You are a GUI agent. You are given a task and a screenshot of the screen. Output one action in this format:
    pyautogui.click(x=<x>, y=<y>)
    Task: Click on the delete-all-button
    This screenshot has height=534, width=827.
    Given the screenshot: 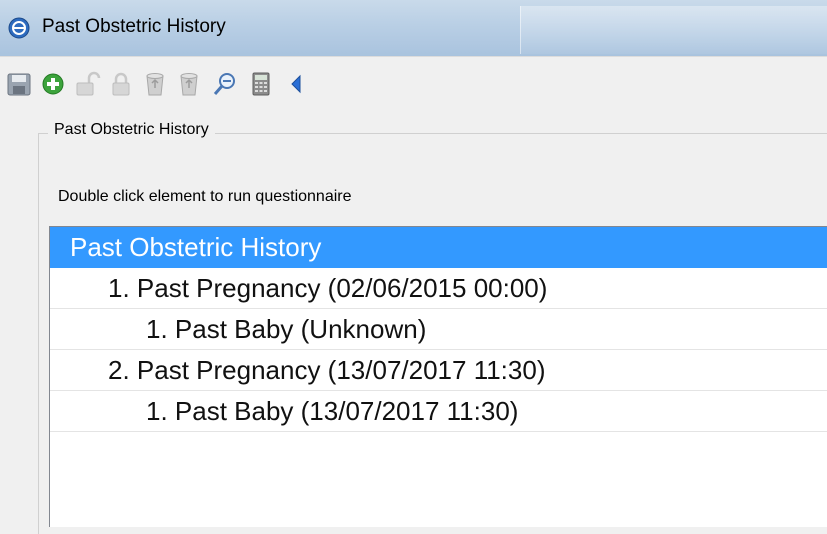 What is the action you would take?
    pyautogui.click(x=189, y=84)
    